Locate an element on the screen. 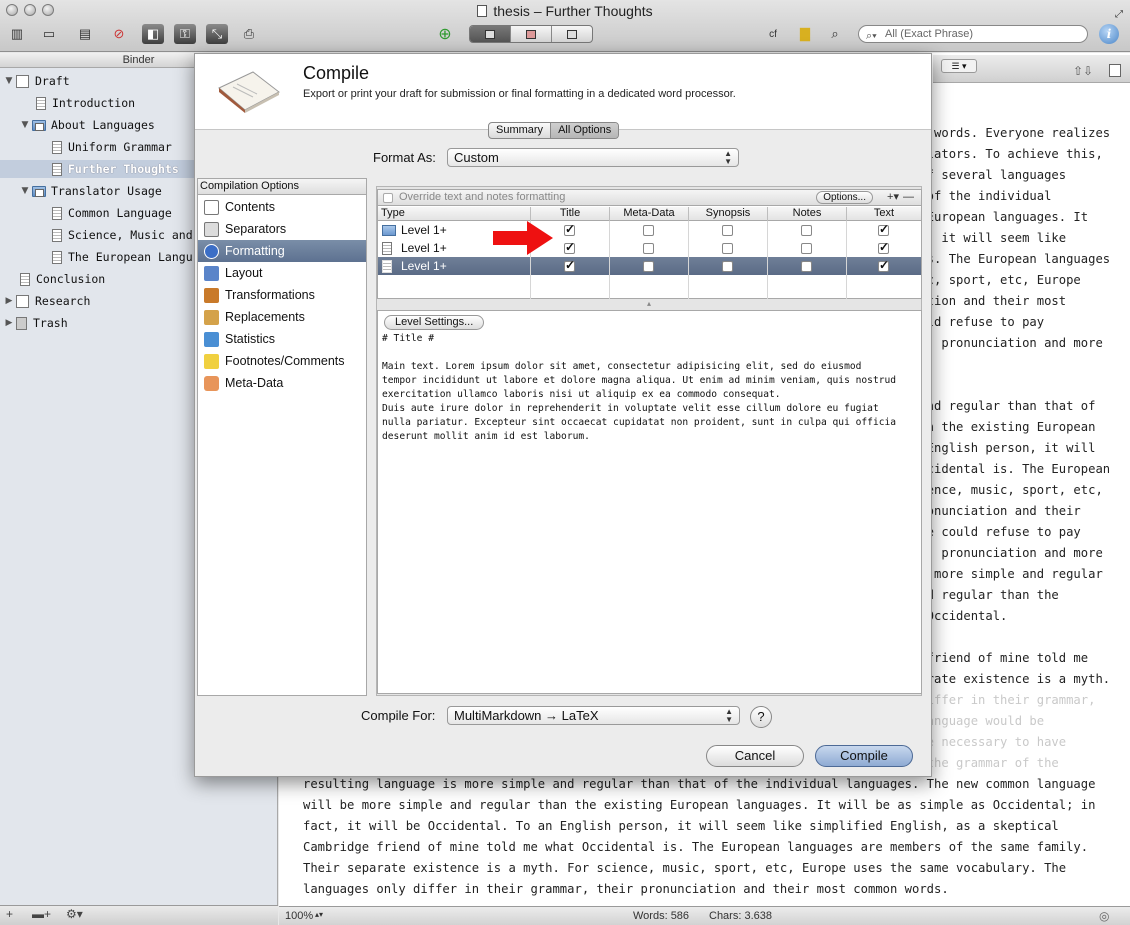 This screenshot has width=1130, height=925. inspector-icon: ◧ is located at coordinates (153, 34).